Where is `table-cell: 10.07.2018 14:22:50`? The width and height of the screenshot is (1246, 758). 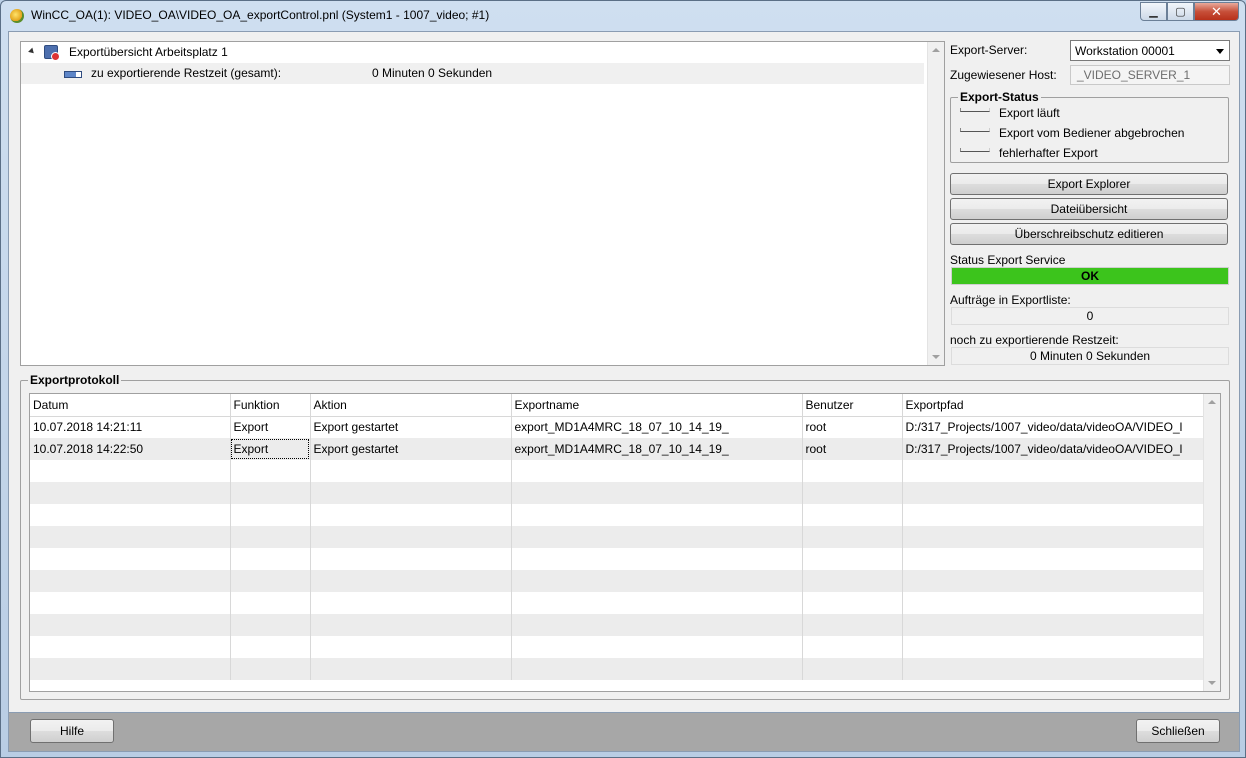
table-cell: 10.07.2018 14:22:50 is located at coordinates (130, 449).